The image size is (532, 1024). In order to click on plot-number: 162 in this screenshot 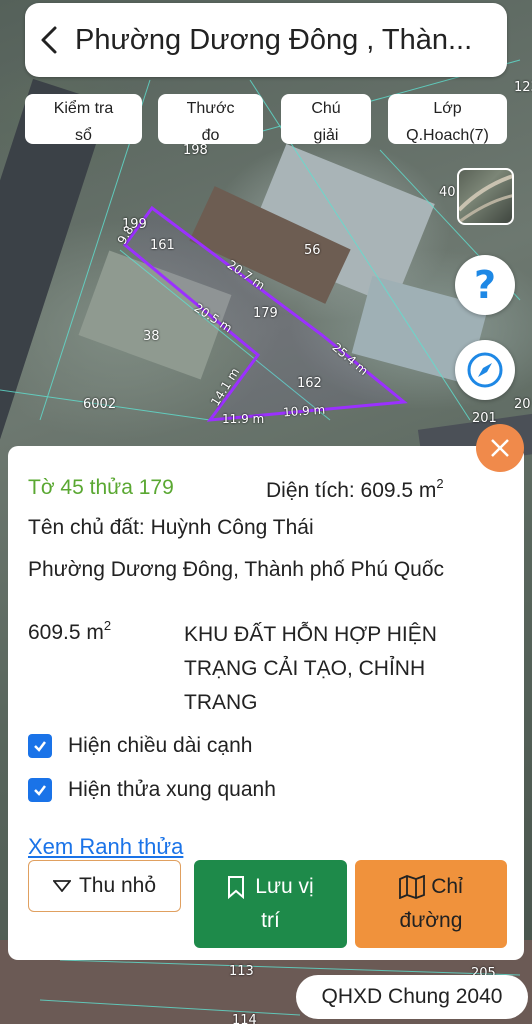, I will do `click(309, 383)`.